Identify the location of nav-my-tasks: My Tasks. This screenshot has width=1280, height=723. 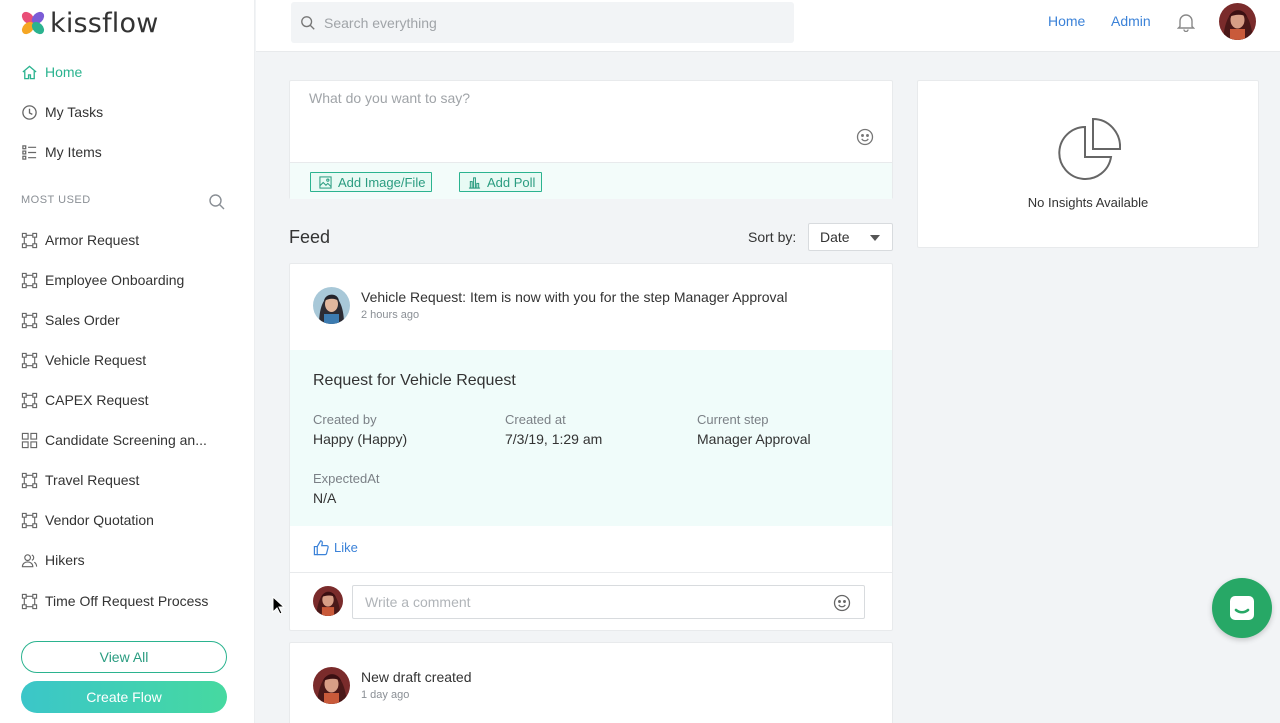
(61, 112).